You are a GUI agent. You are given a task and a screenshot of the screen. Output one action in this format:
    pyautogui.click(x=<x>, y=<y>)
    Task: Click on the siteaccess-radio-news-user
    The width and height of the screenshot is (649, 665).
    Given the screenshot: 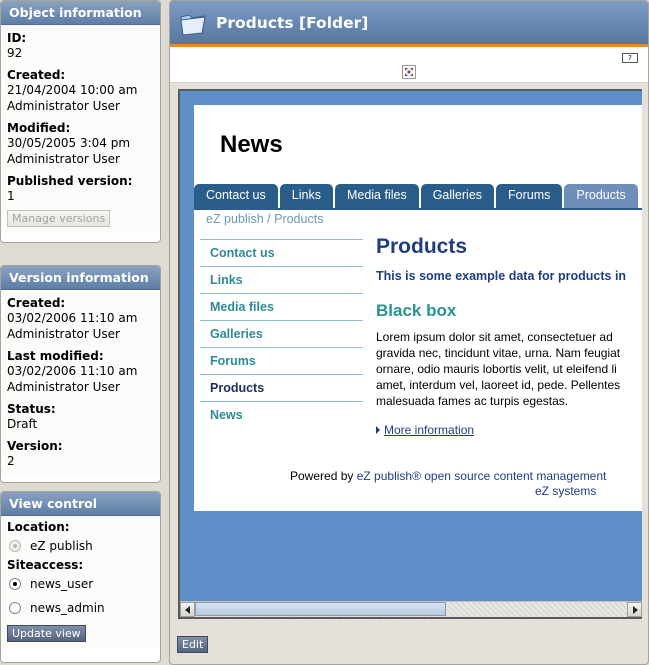 What is the action you would take?
    pyautogui.click(x=15, y=584)
    